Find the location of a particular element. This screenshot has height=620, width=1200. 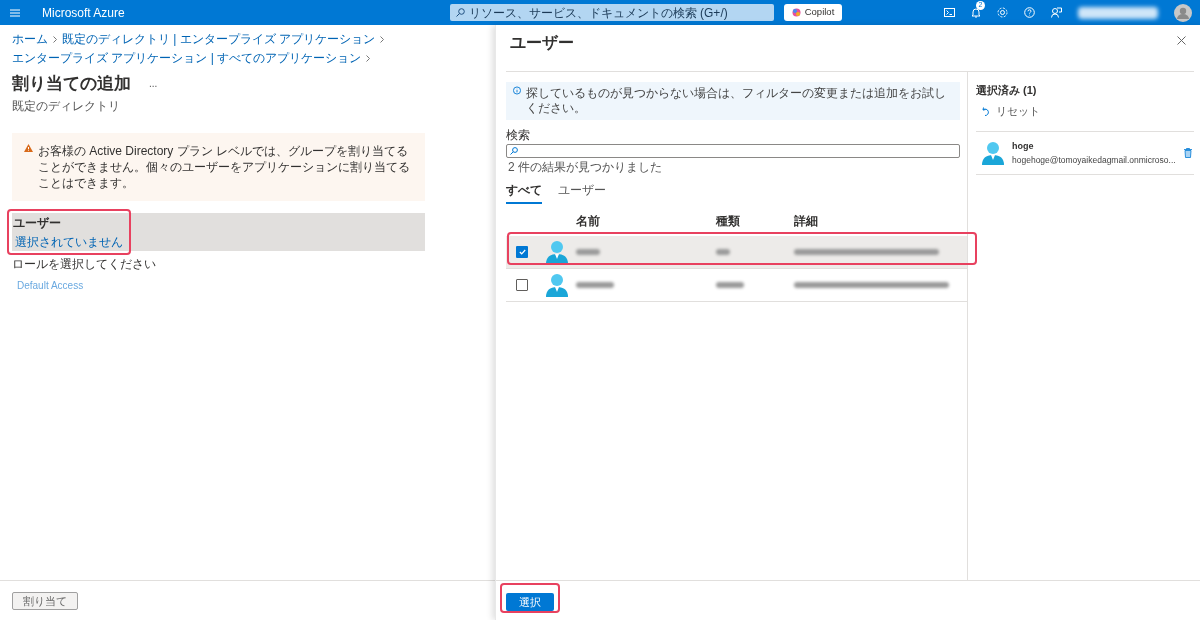

breadcrumb-link: エンタープライズ アプリケーション | すべてのアプリケーション is located at coordinates (187, 58).